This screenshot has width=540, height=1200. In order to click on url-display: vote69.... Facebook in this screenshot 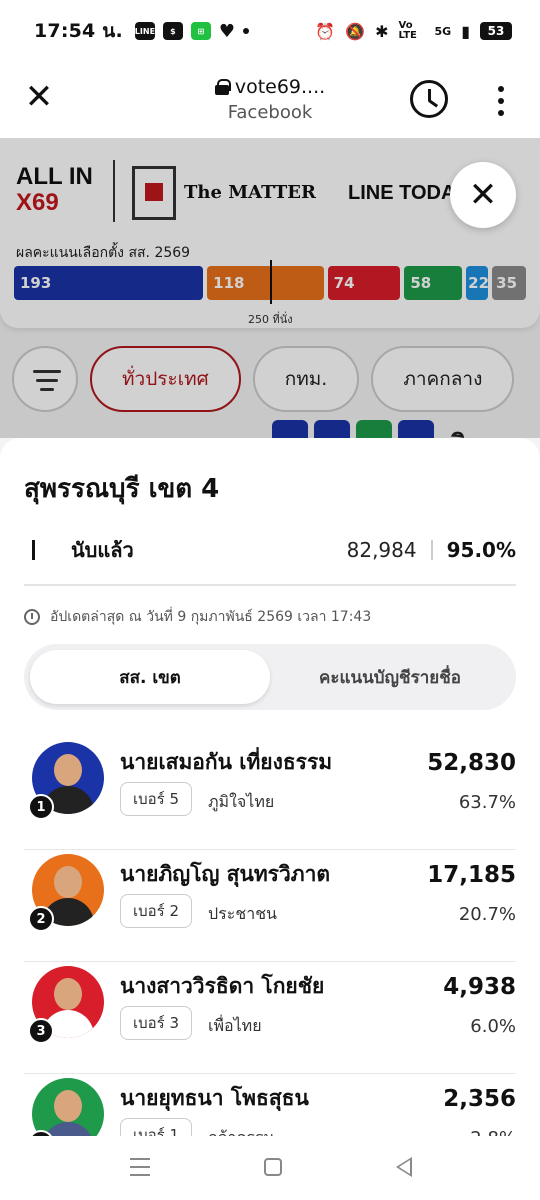, I will do `click(270, 99)`.